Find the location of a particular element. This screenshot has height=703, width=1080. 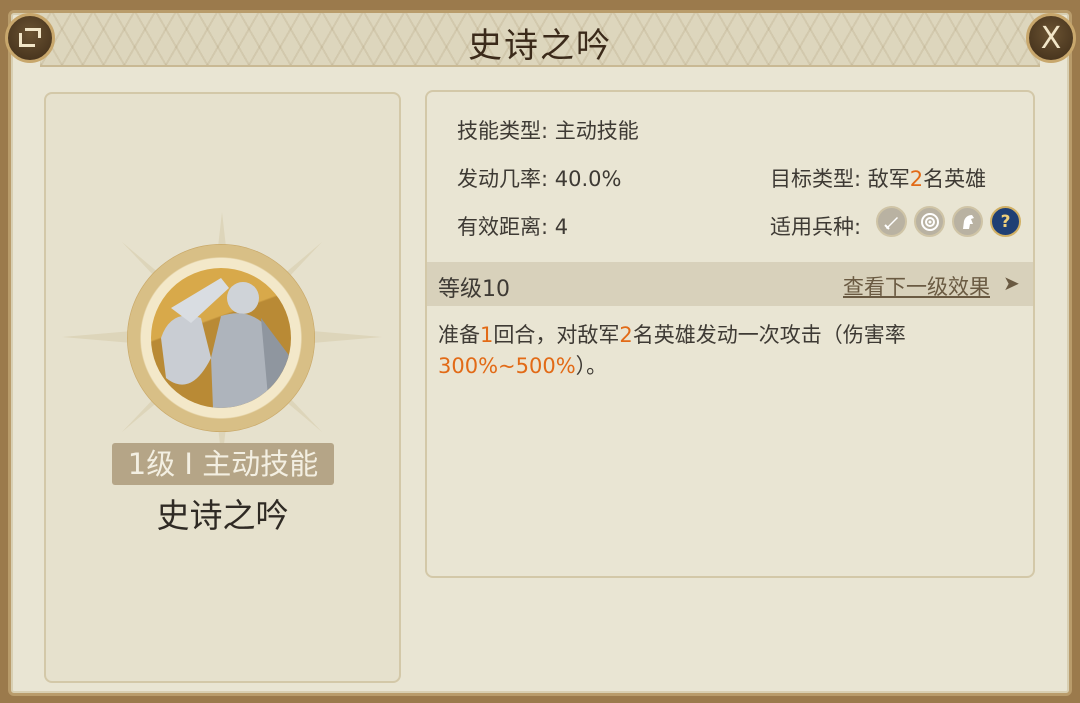

desc-damage-range: 300%~500% is located at coordinates (507, 366).